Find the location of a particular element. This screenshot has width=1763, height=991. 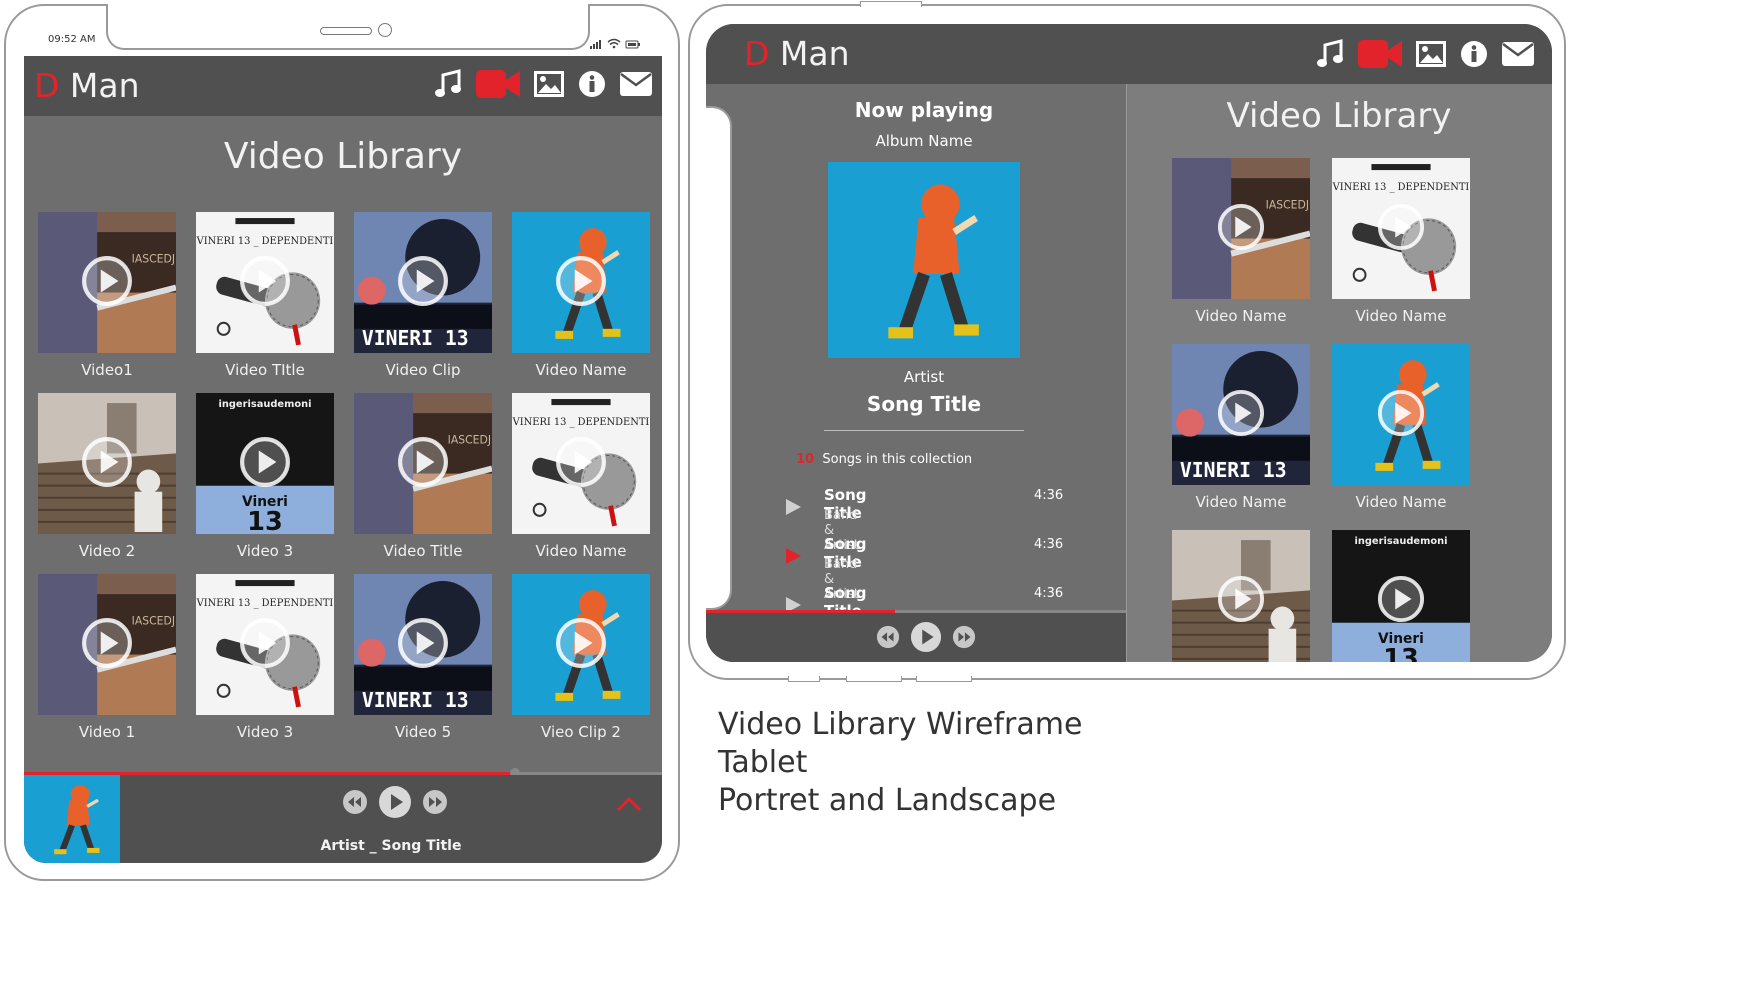

album-art is located at coordinates (924, 260).